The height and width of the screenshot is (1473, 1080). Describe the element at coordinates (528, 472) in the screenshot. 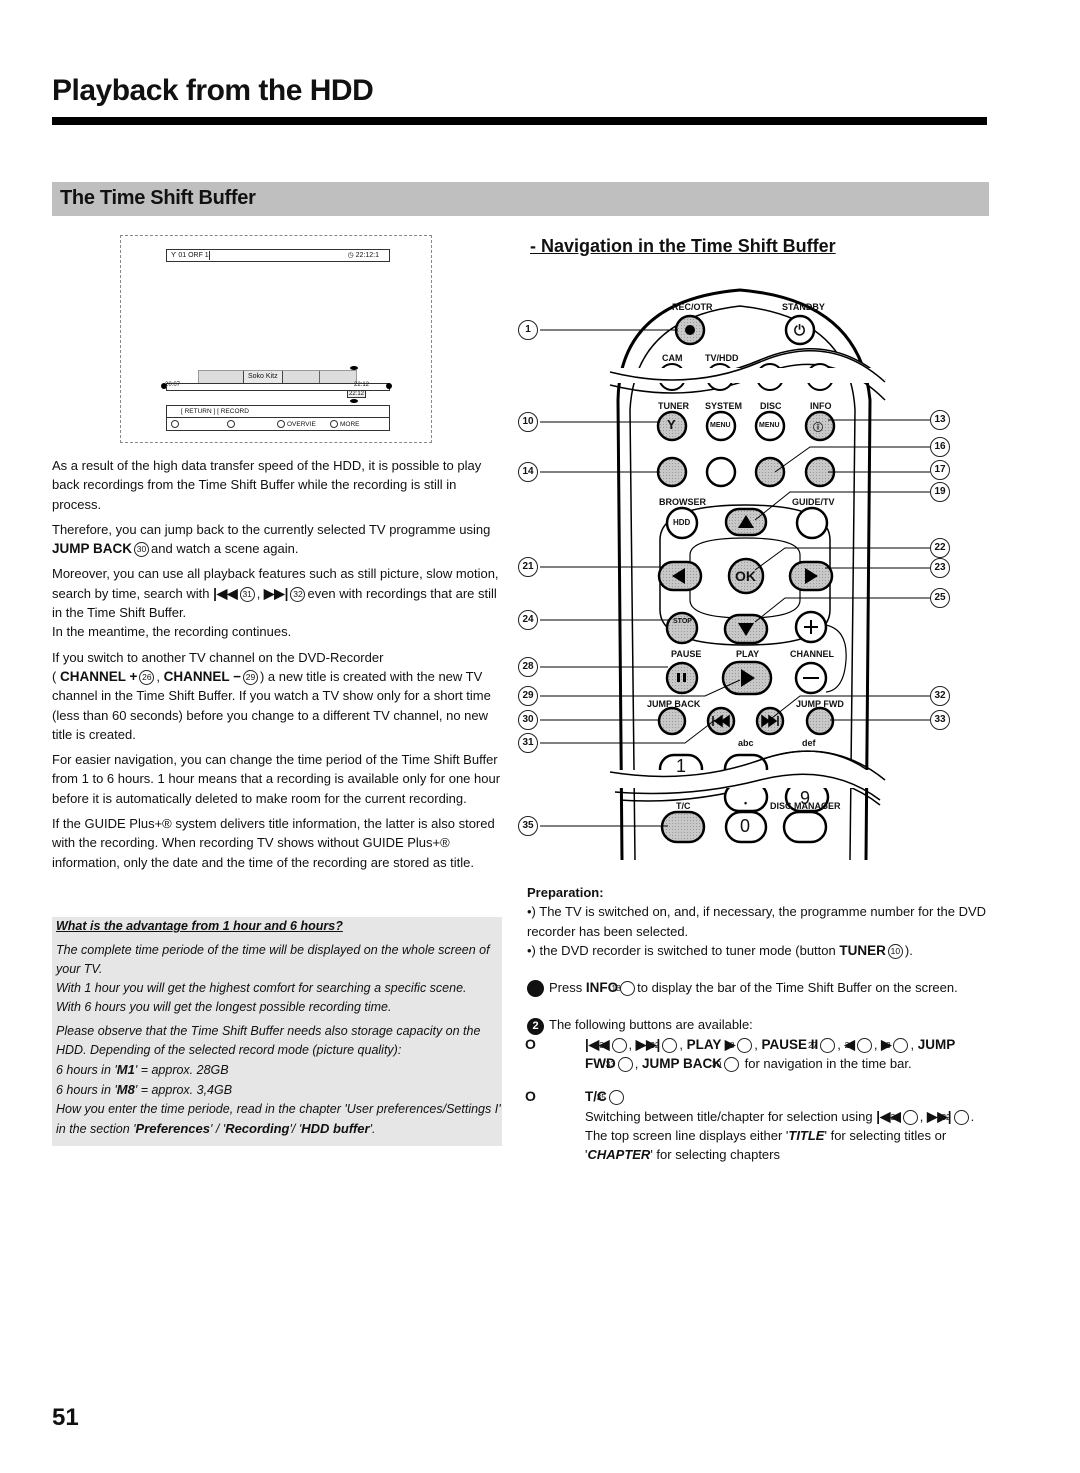

I see `callout-14: 14` at that location.